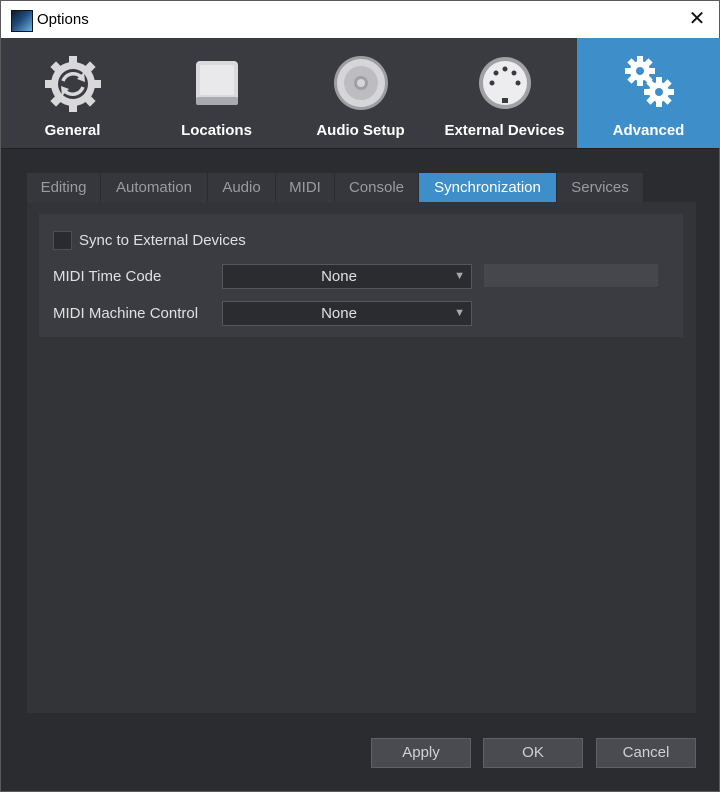 This screenshot has width=720, height=792. I want to click on category-audio-setup: Audio Setup, so click(360, 93).